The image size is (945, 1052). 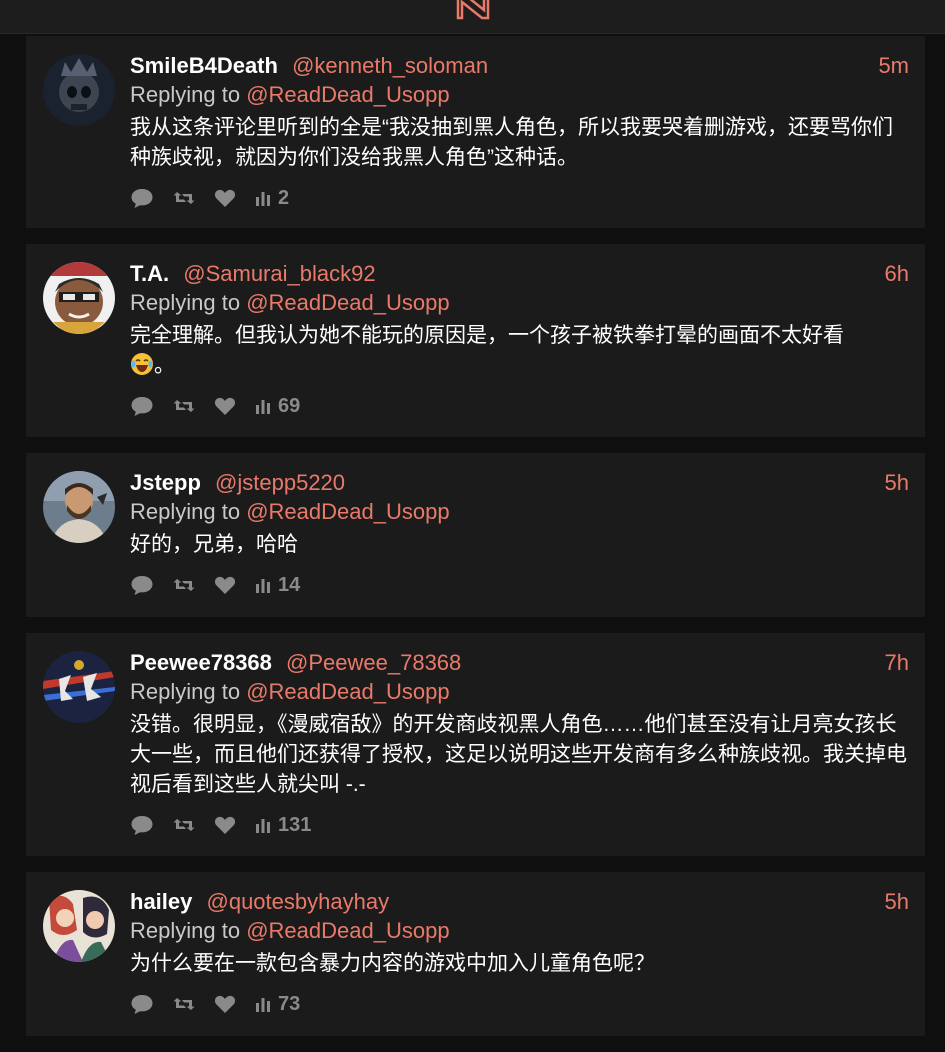 I want to click on display-name: SmileB4Death, so click(x=204, y=65).